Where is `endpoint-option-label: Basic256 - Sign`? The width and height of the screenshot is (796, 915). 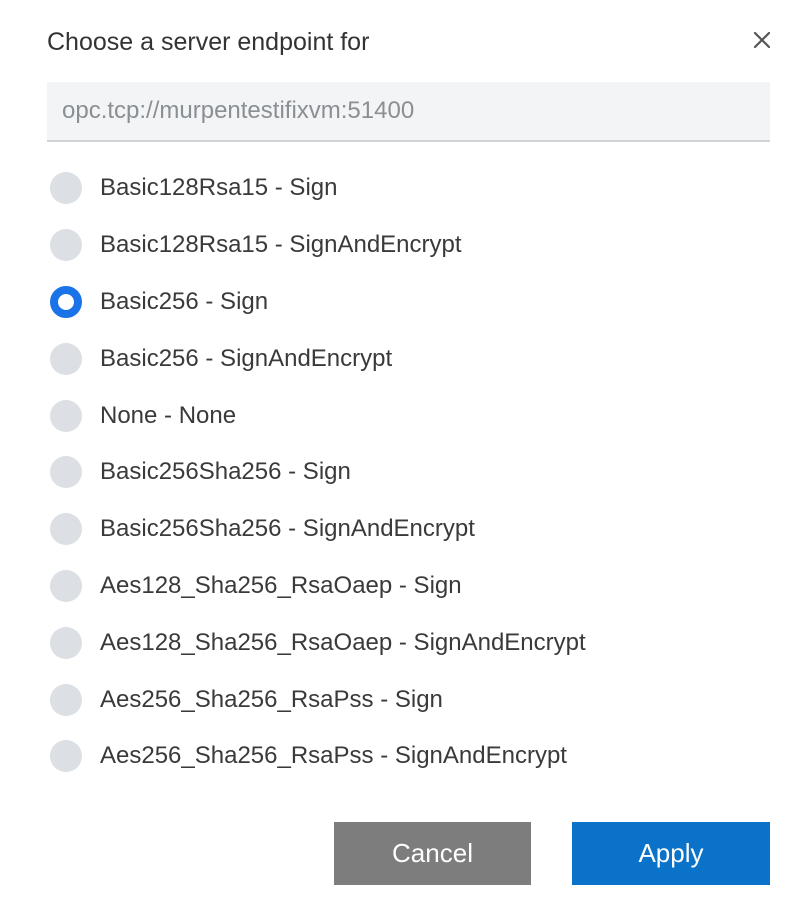
endpoint-option-label: Basic256 - Sign is located at coordinates (184, 301).